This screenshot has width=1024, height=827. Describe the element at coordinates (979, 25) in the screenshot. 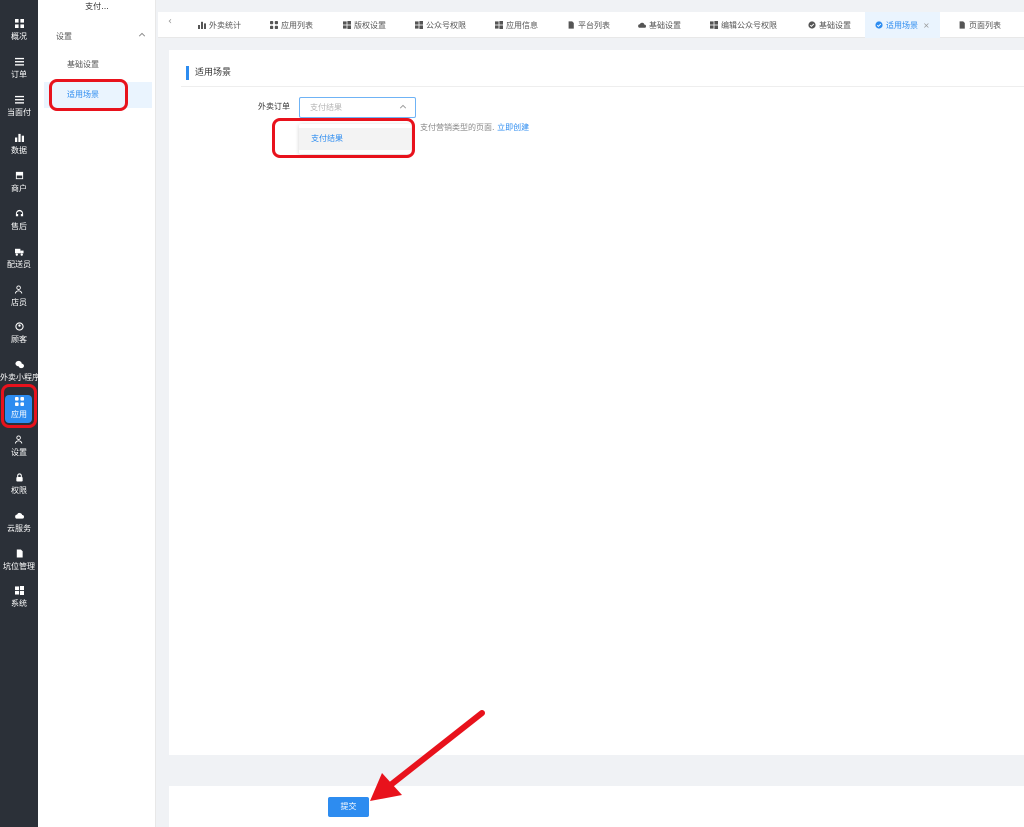

I see `tab-page-list: 页面列表` at that location.